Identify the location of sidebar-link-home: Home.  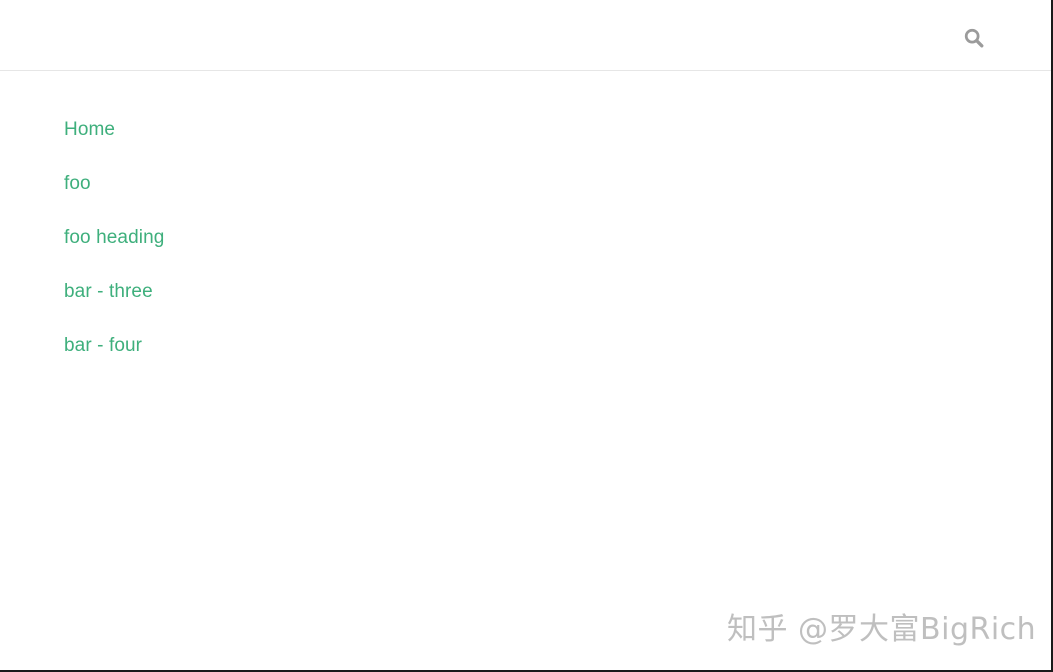
(89, 129).